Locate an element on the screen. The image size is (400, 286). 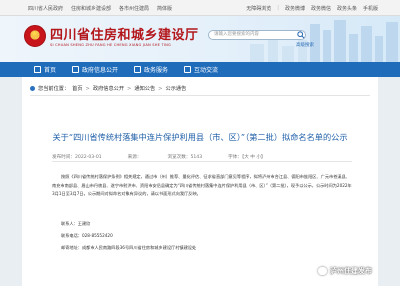
topbar-link: 政务微信 is located at coordinates (321, 8).